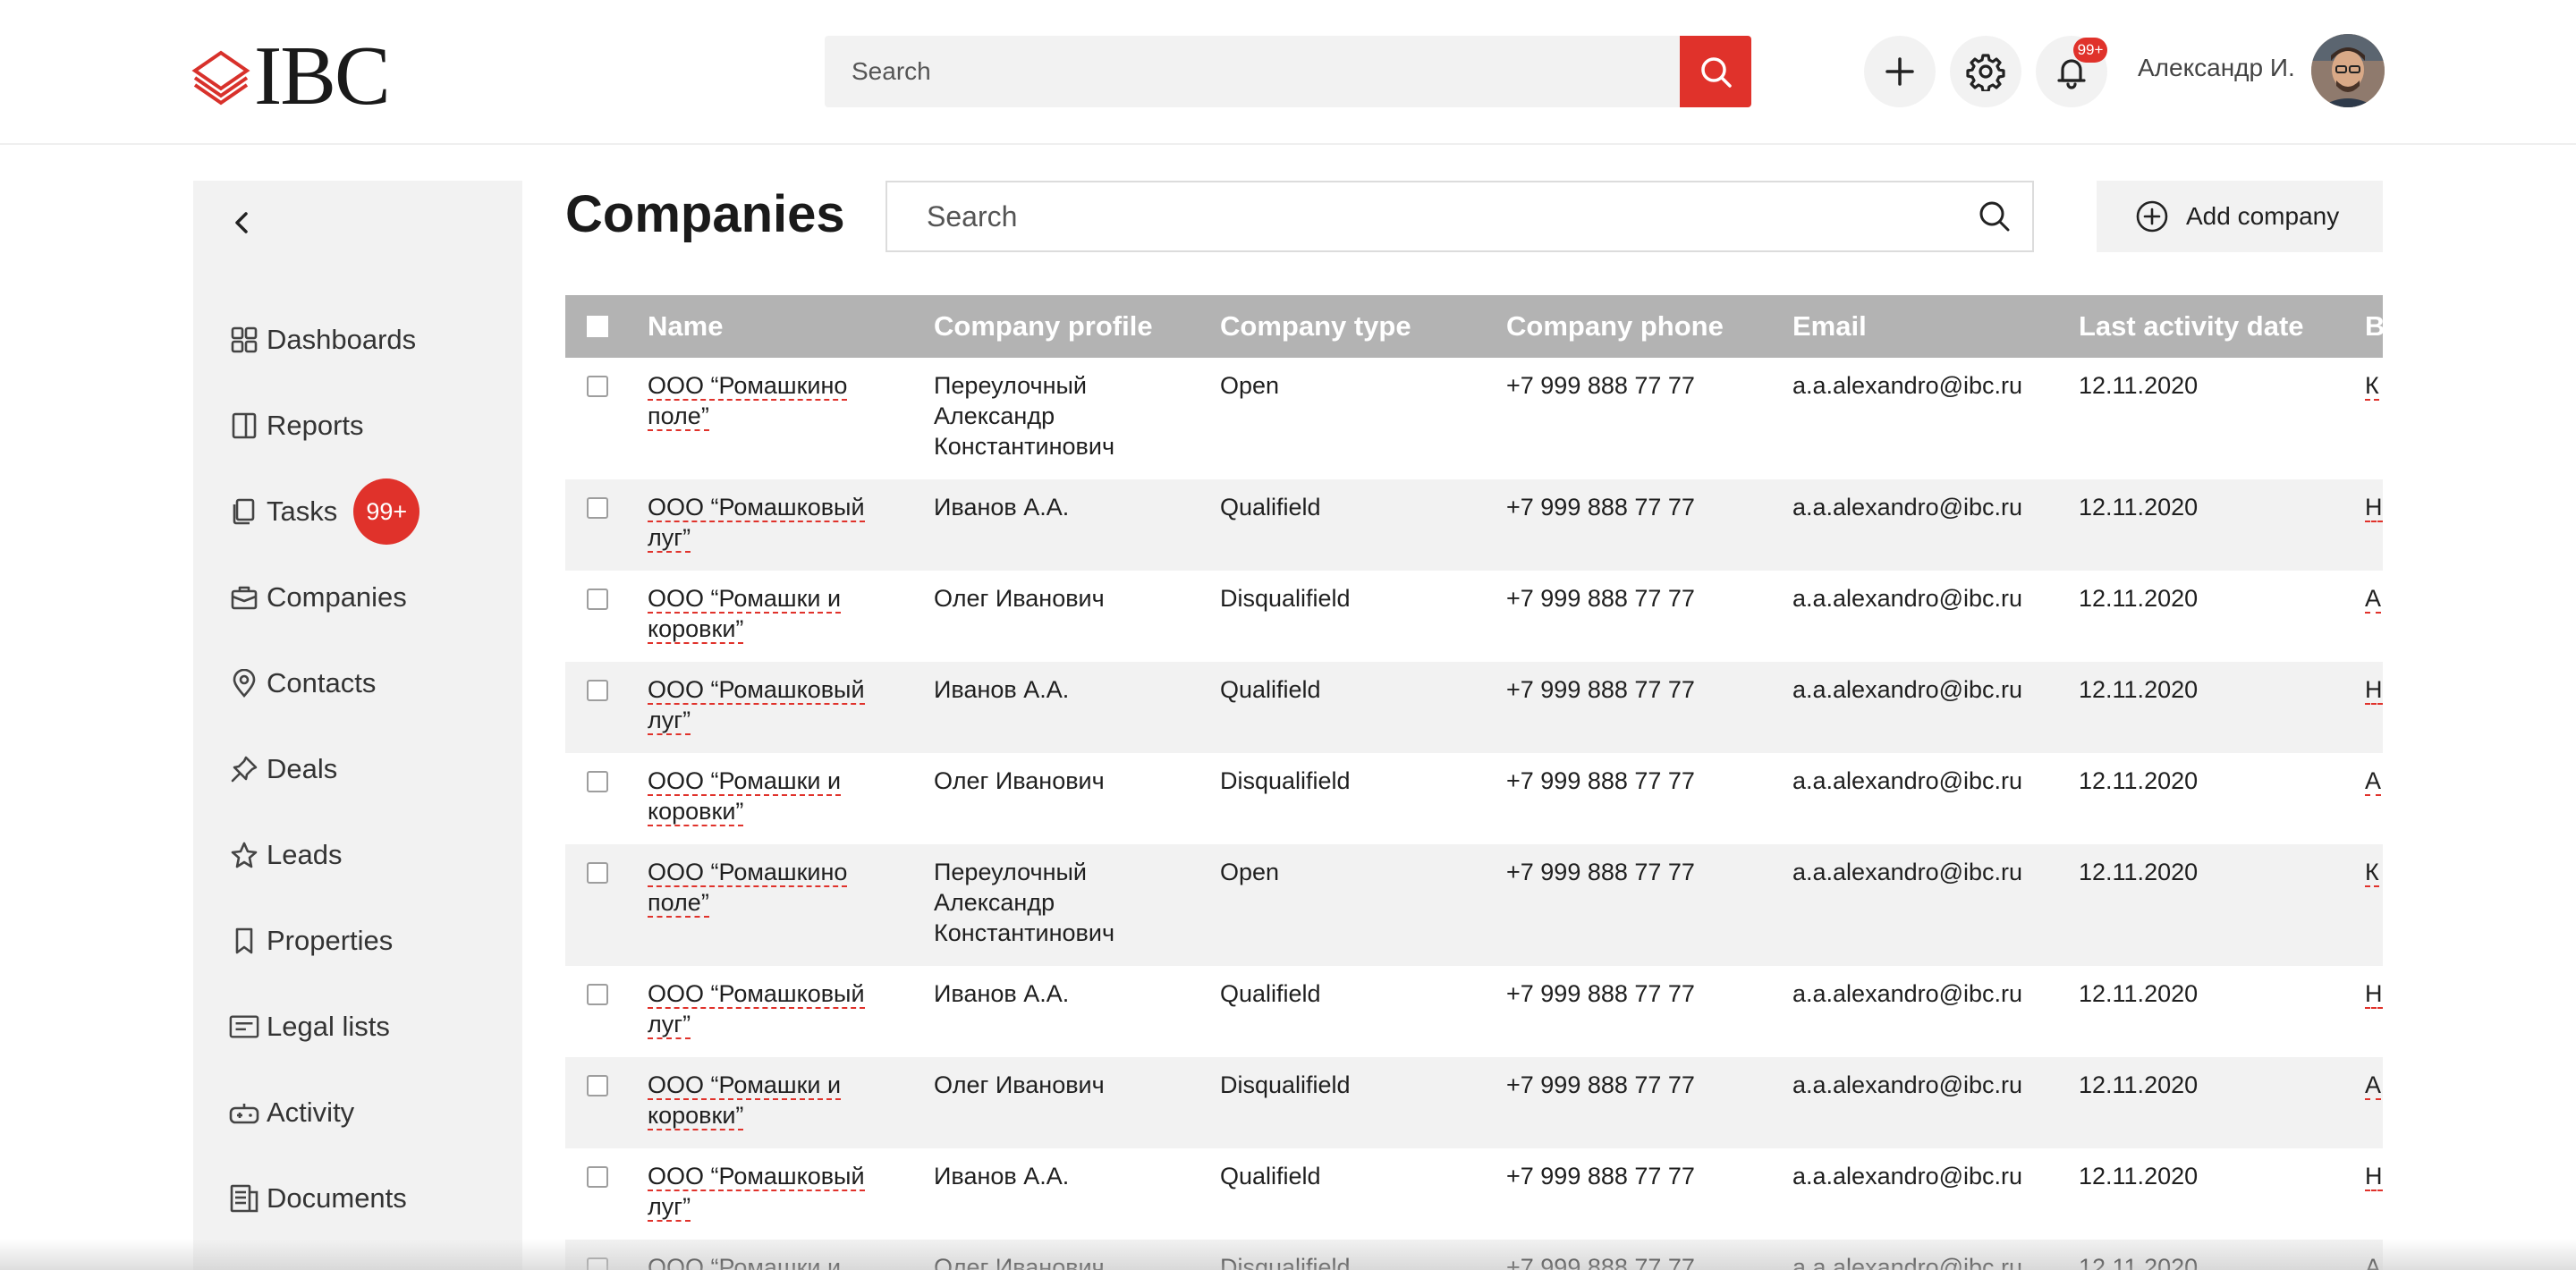 The image size is (2576, 1270). I want to click on logo-mark-icon, so click(220, 78).